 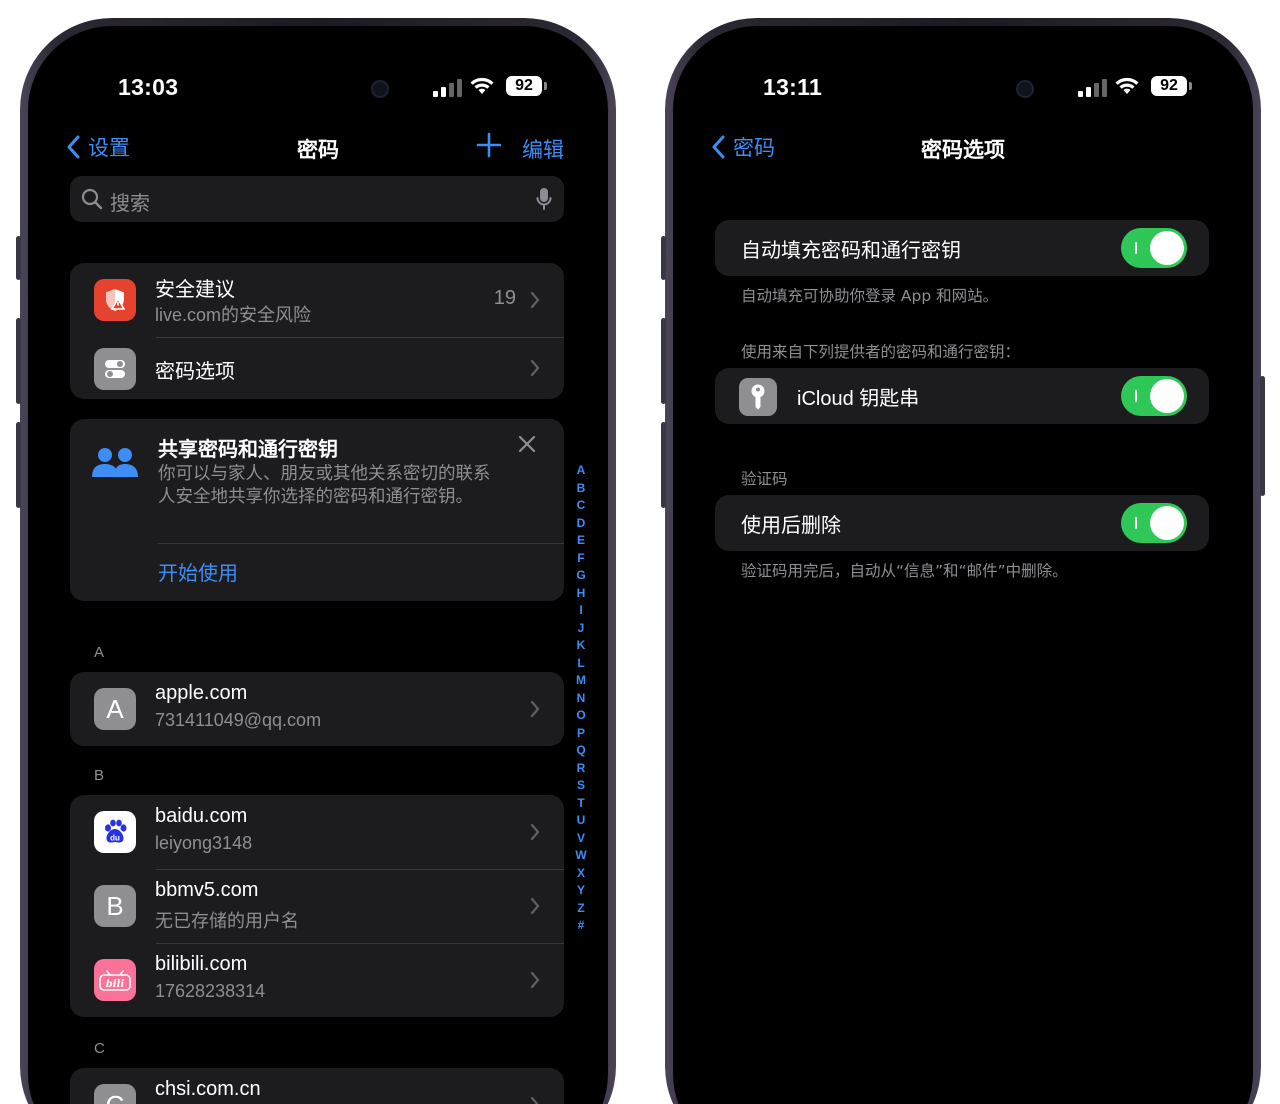 I want to click on password-row: C chsi.com.cn, so click(x=317, y=1086).